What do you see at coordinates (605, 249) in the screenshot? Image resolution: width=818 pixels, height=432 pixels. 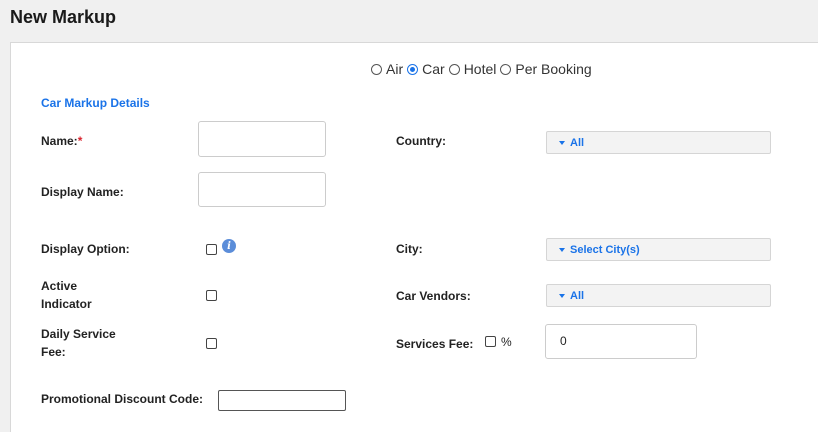 I see `city-selected: Select City(s)` at bounding box center [605, 249].